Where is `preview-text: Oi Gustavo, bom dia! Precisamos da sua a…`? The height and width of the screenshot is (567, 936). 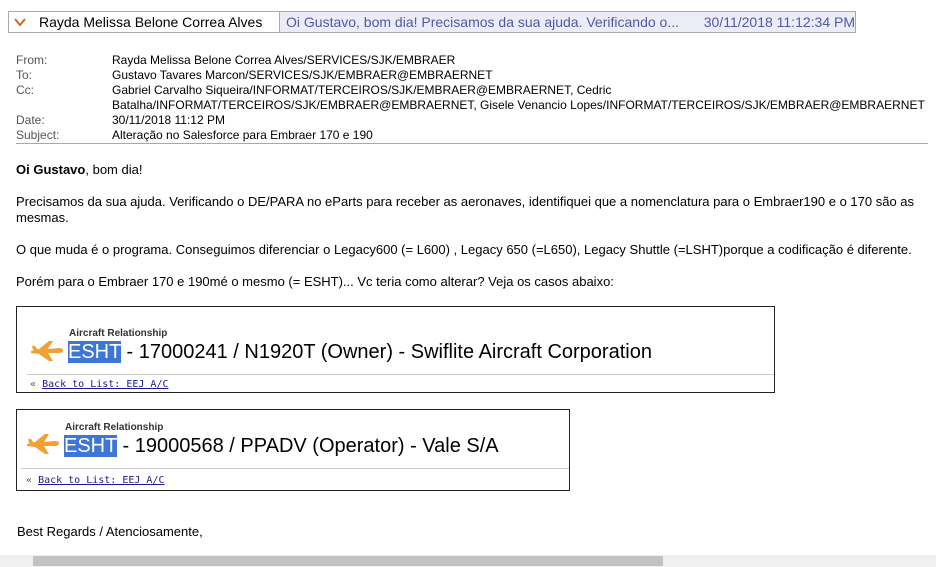
preview-text: Oi Gustavo, bom dia! Precisamos da sua a… is located at coordinates (482, 22).